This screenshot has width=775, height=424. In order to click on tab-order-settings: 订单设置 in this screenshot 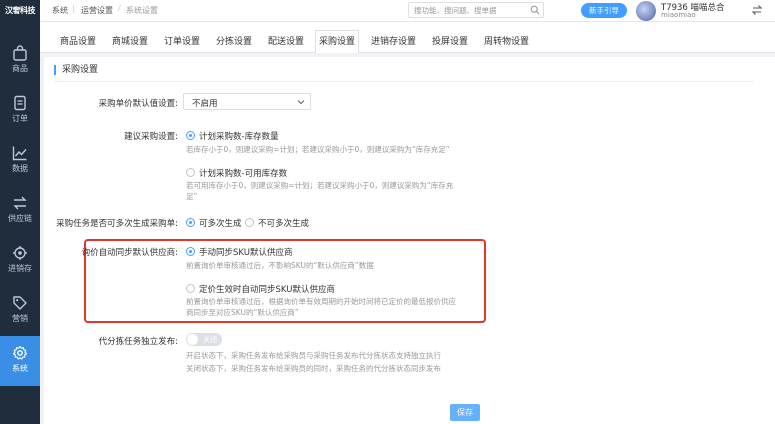, I will do `click(182, 41)`.